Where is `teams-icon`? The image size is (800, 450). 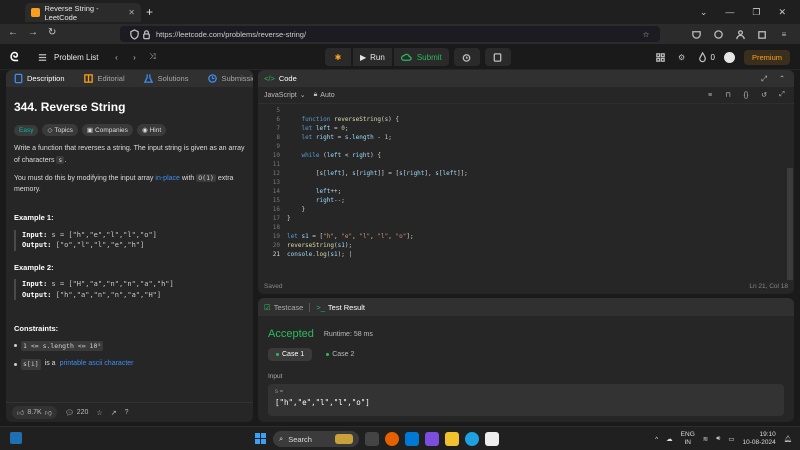 teams-icon is located at coordinates (432, 439).